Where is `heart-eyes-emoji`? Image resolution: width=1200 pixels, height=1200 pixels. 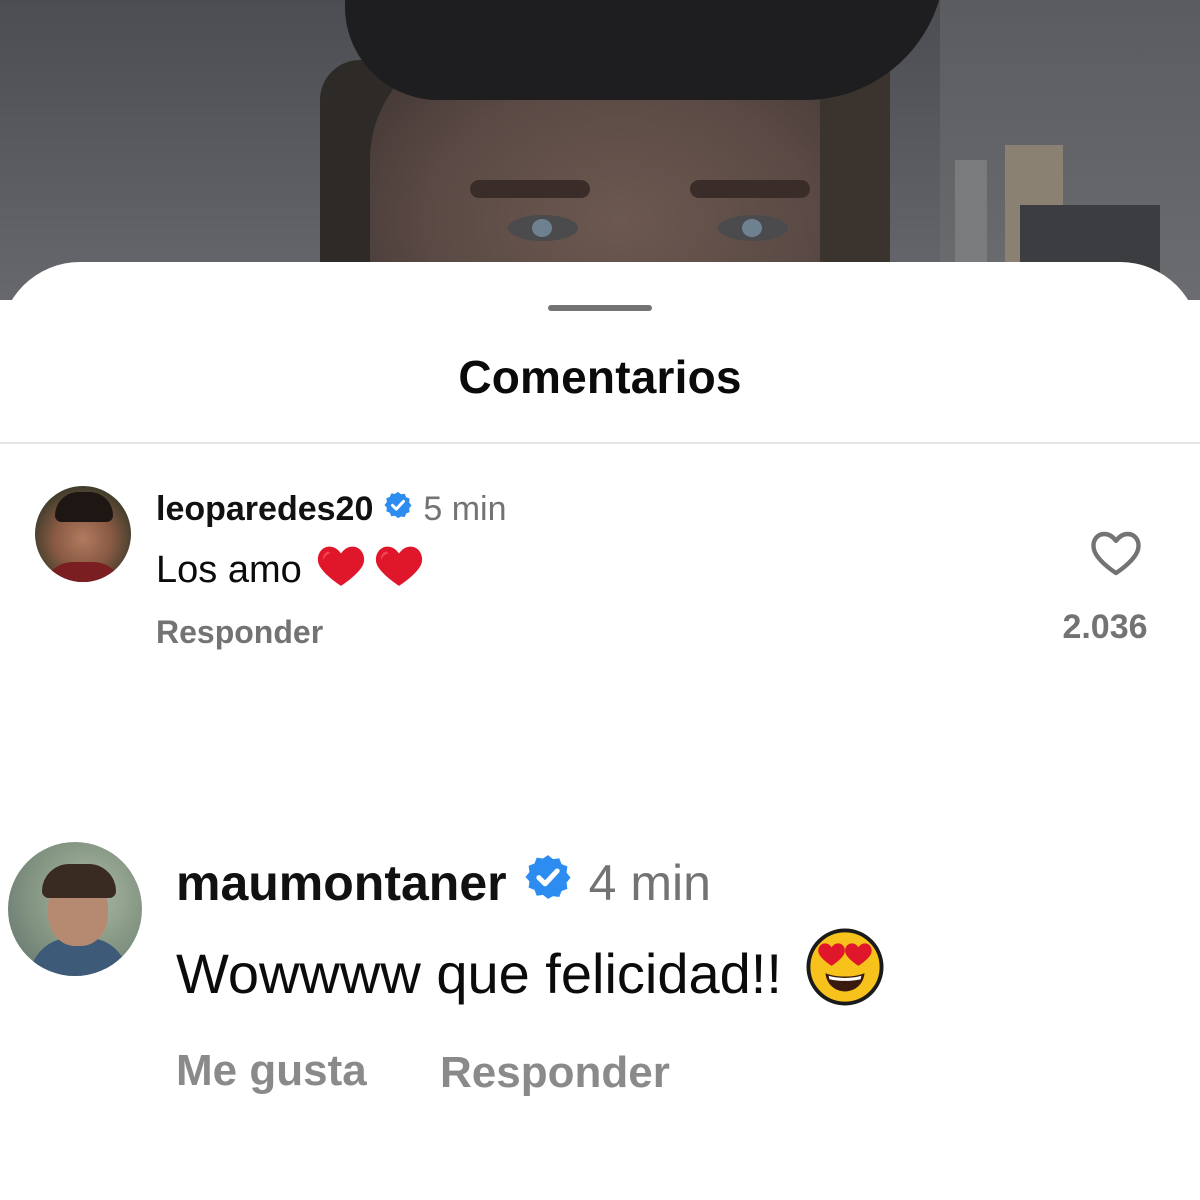
heart-eyes-emoji is located at coordinates (845, 973).